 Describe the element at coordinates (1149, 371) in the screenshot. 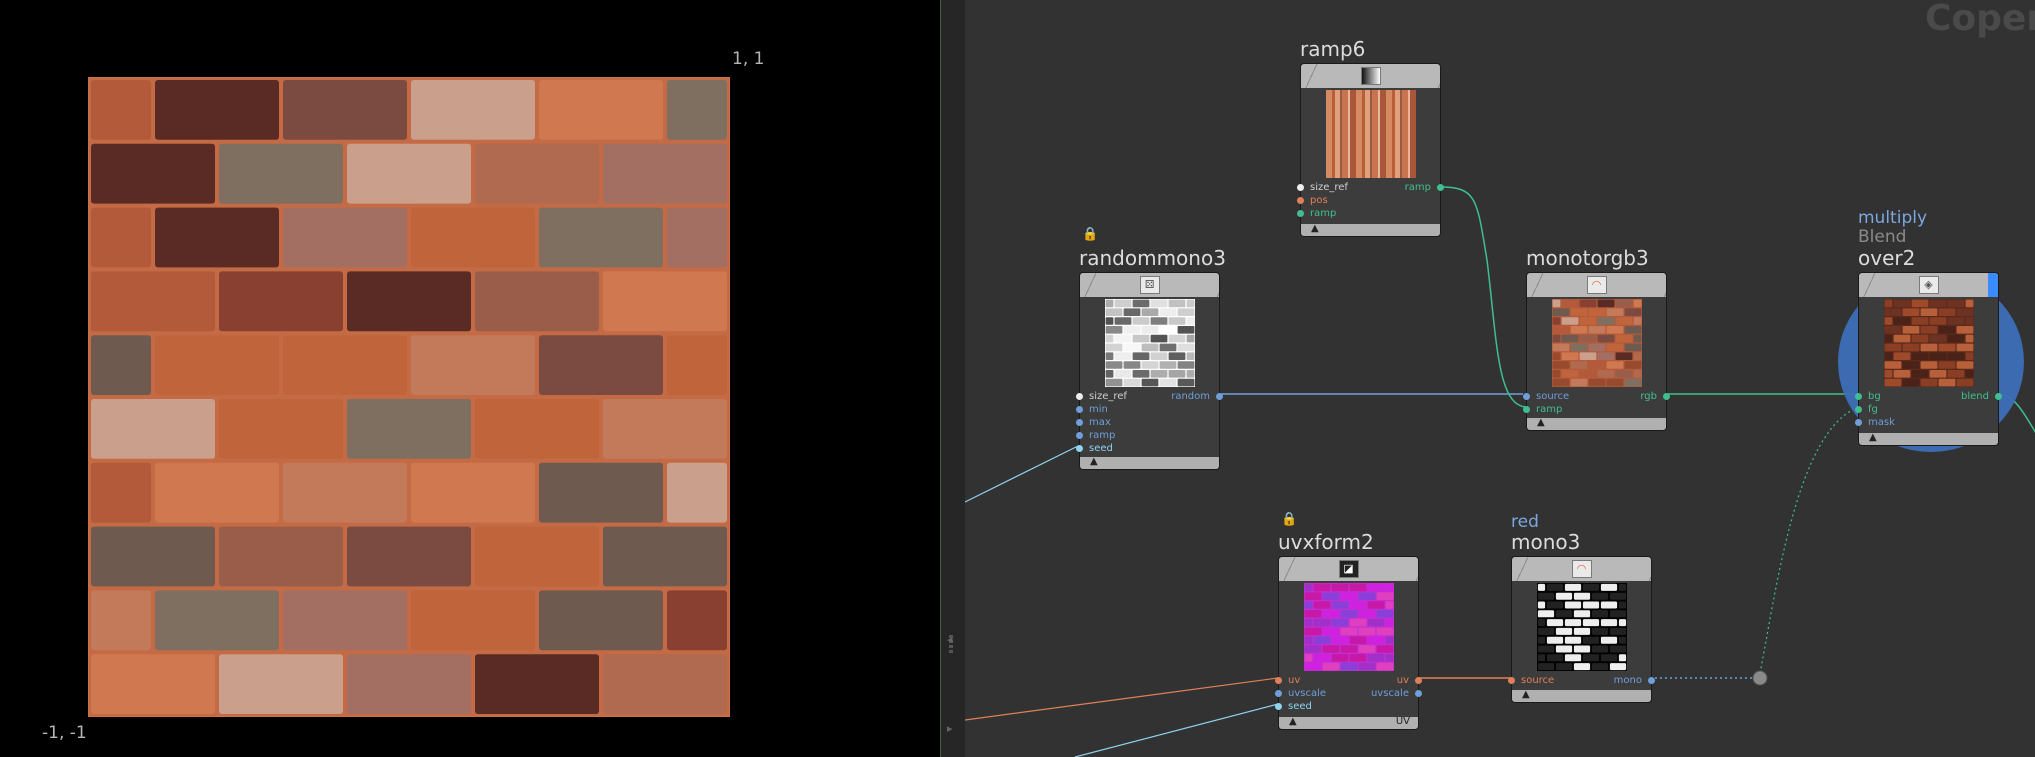

I see `node-randommono3: ⚄ size_ref min max ramp seed random ▲` at that location.